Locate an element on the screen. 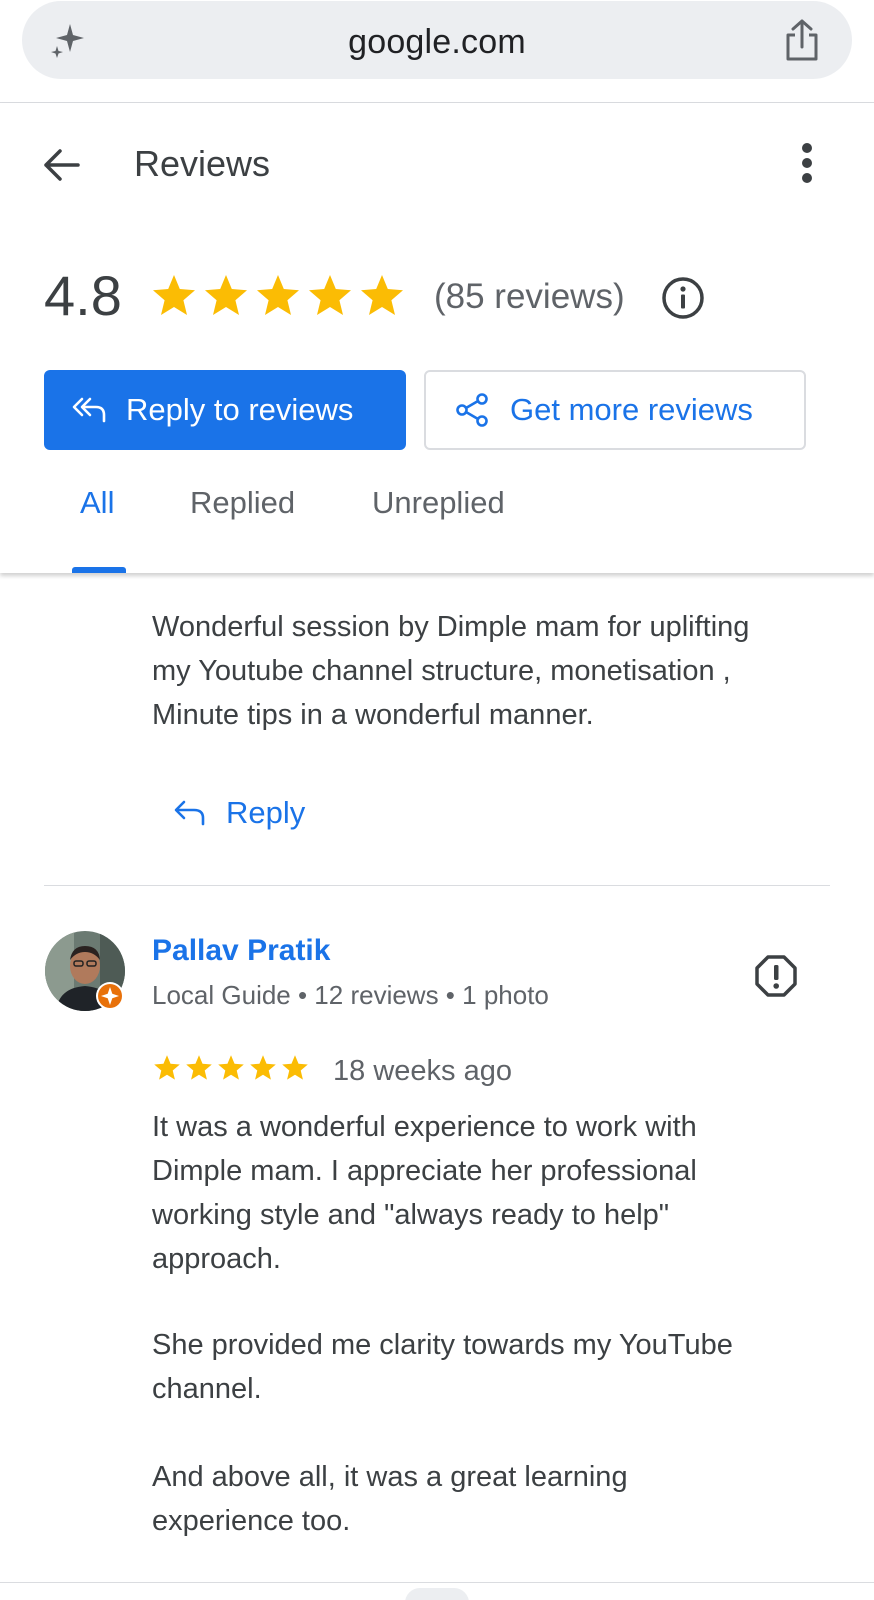 The image size is (874, 1600). reply-label: Reply is located at coordinates (266, 812).